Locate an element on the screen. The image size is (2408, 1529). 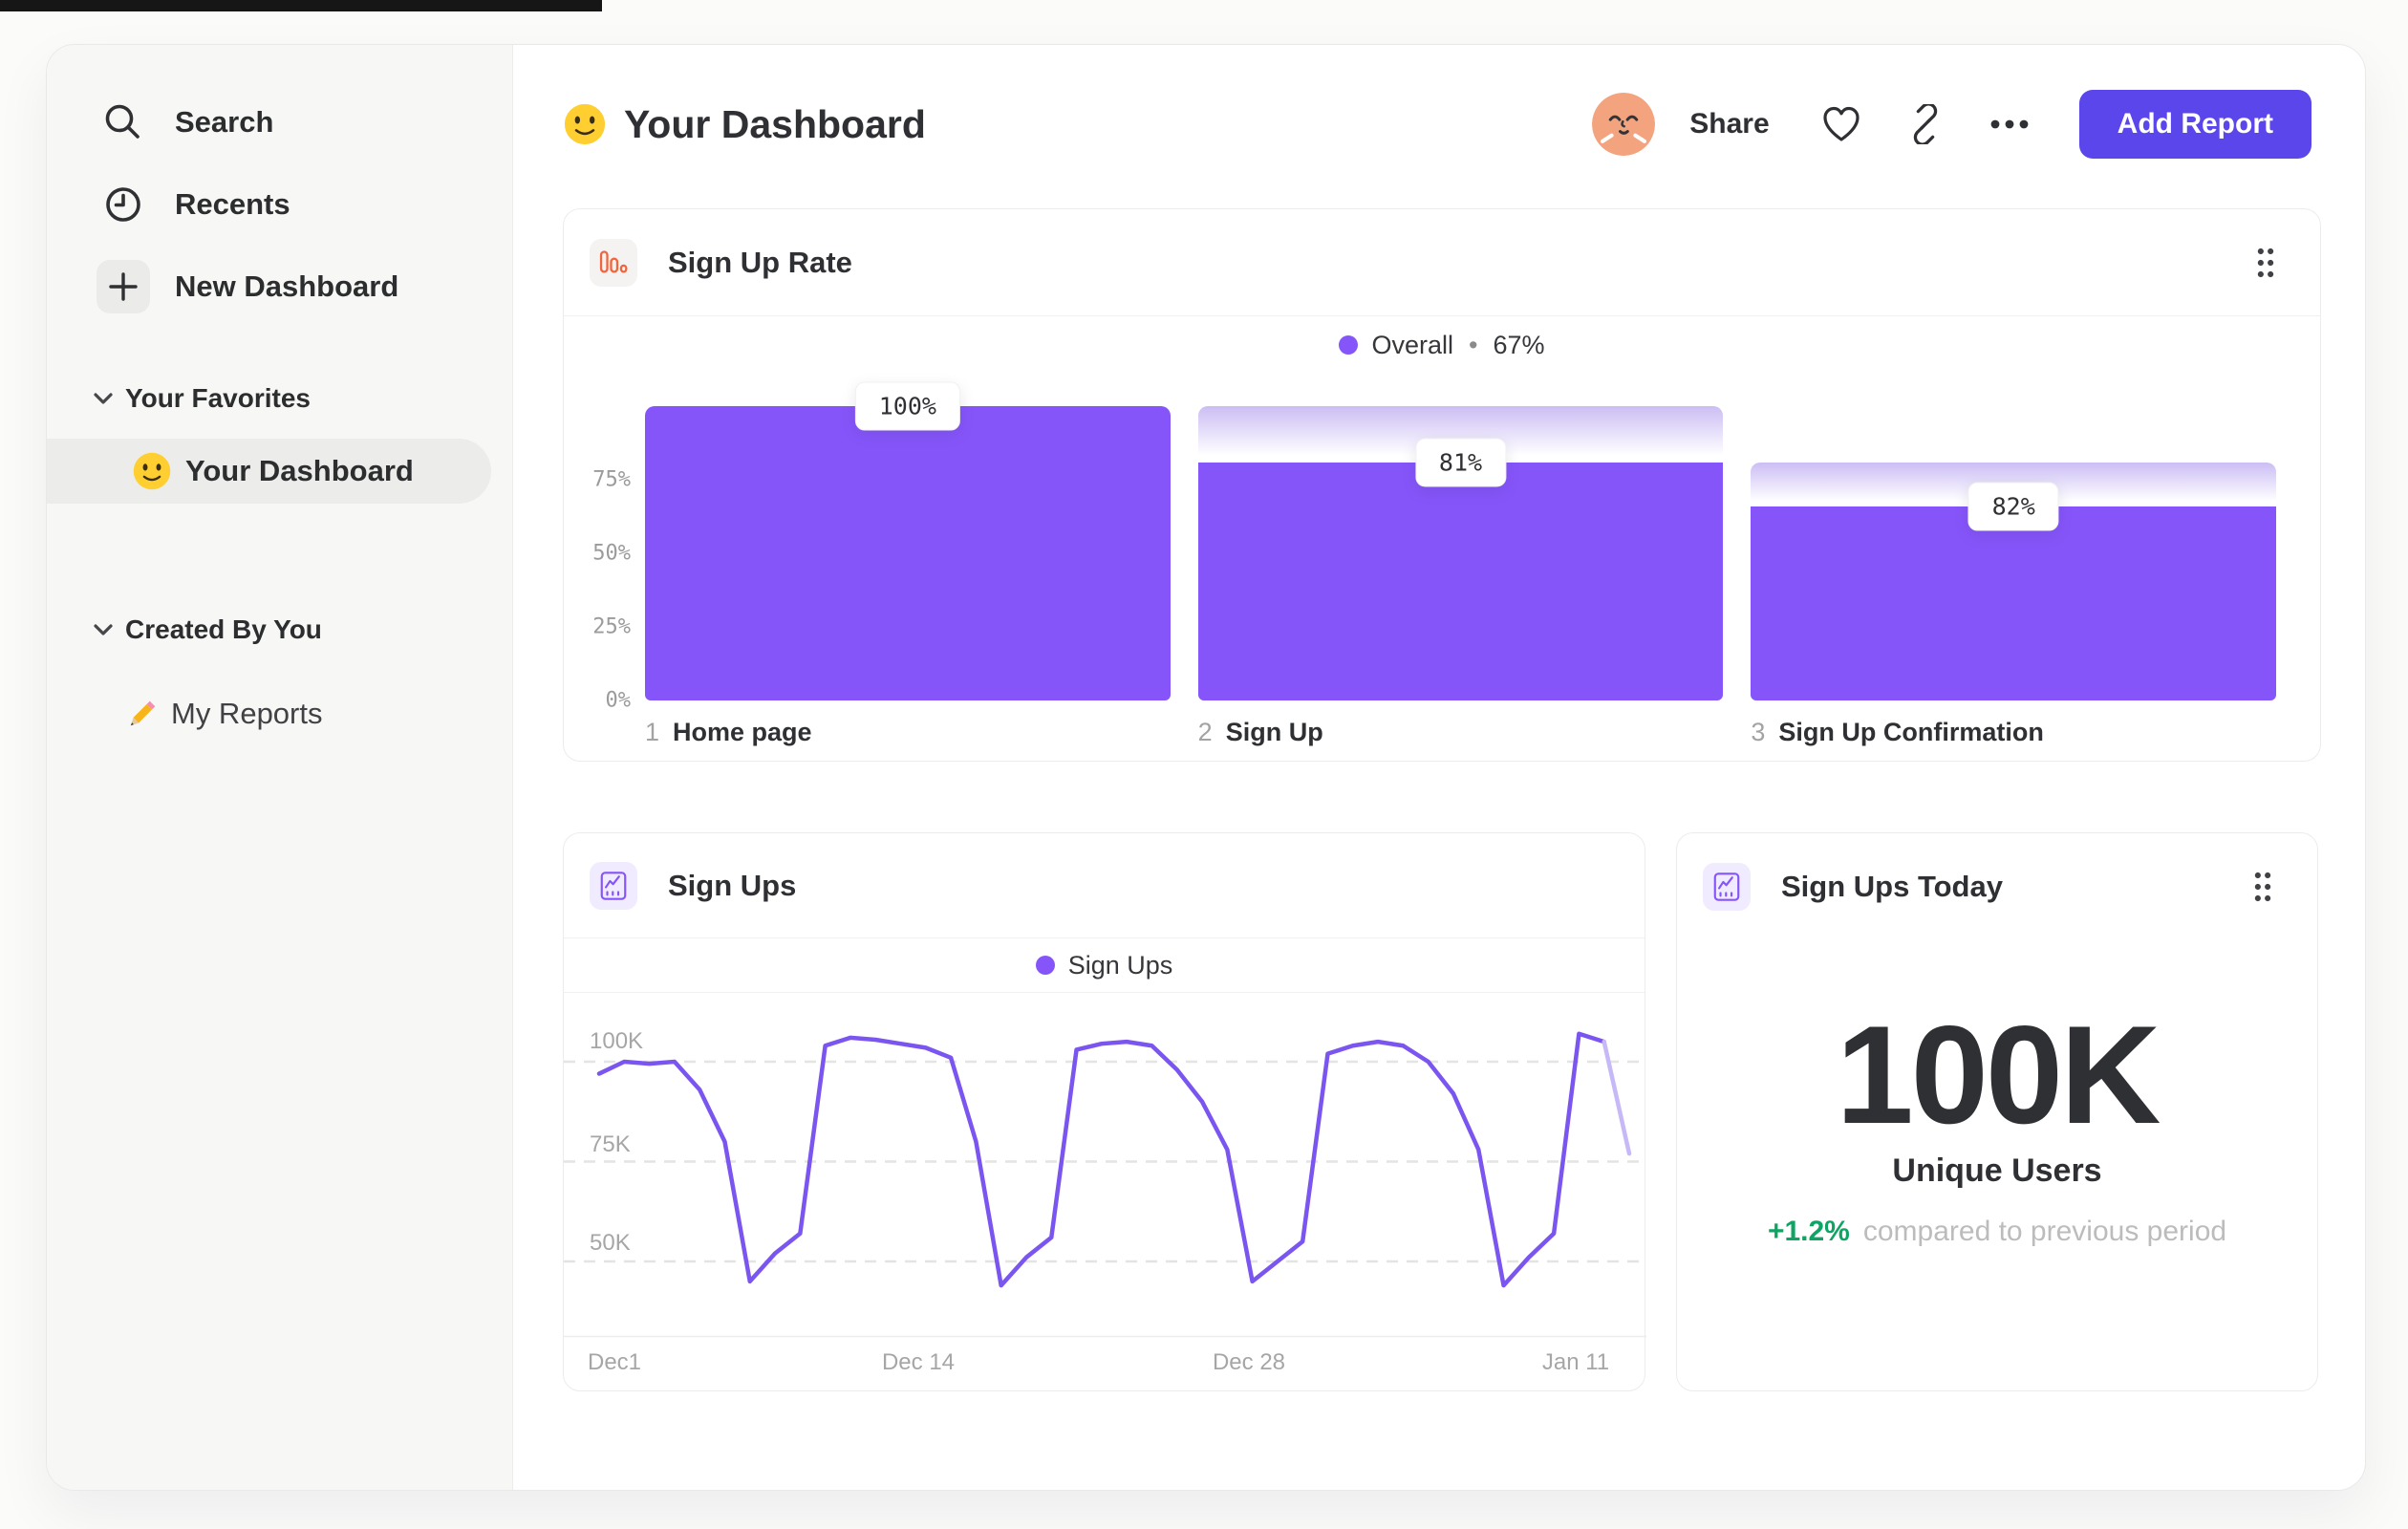
stat-comparison: compared to previous period is located at coordinates (2044, 1231).